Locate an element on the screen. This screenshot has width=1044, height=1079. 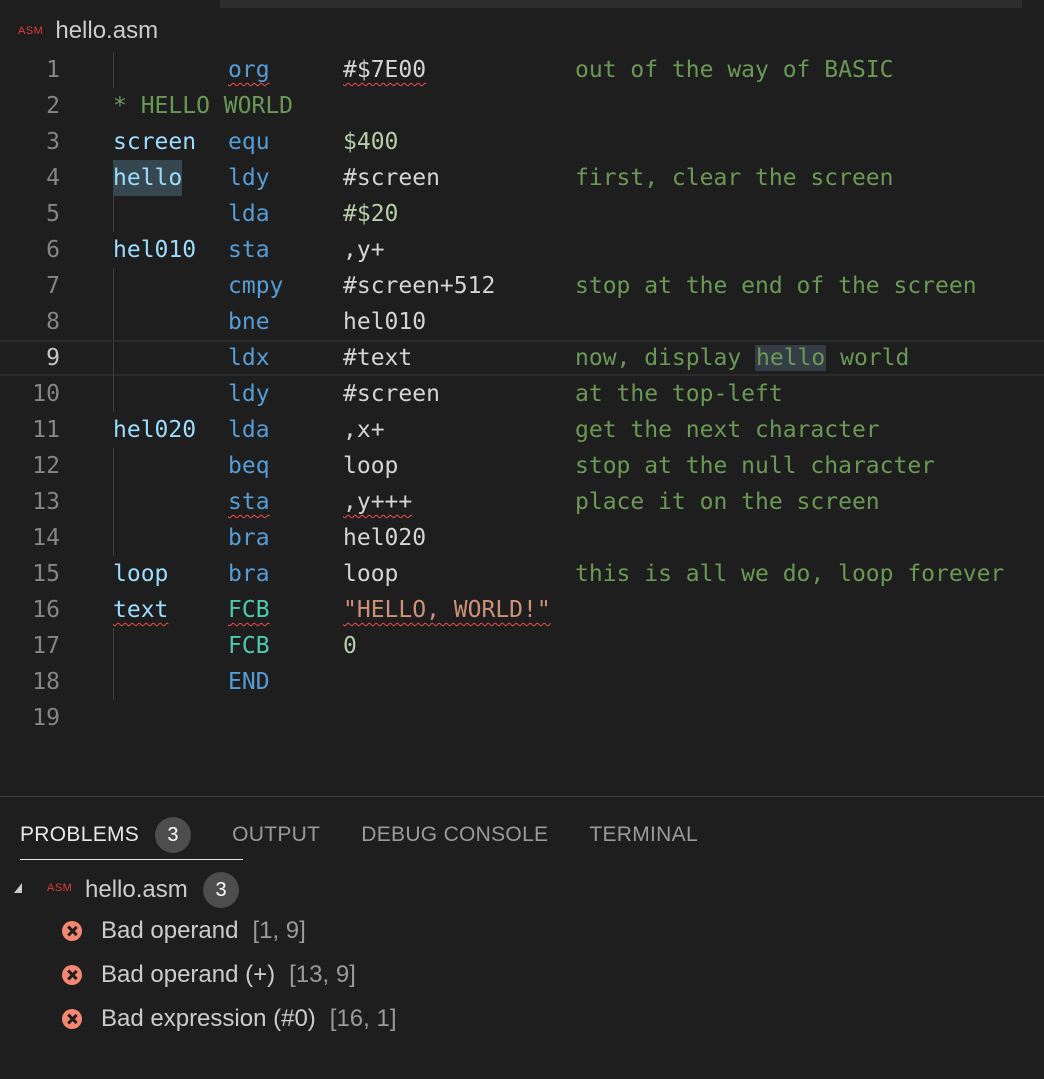
comment: at the top-left is located at coordinates (679, 394).